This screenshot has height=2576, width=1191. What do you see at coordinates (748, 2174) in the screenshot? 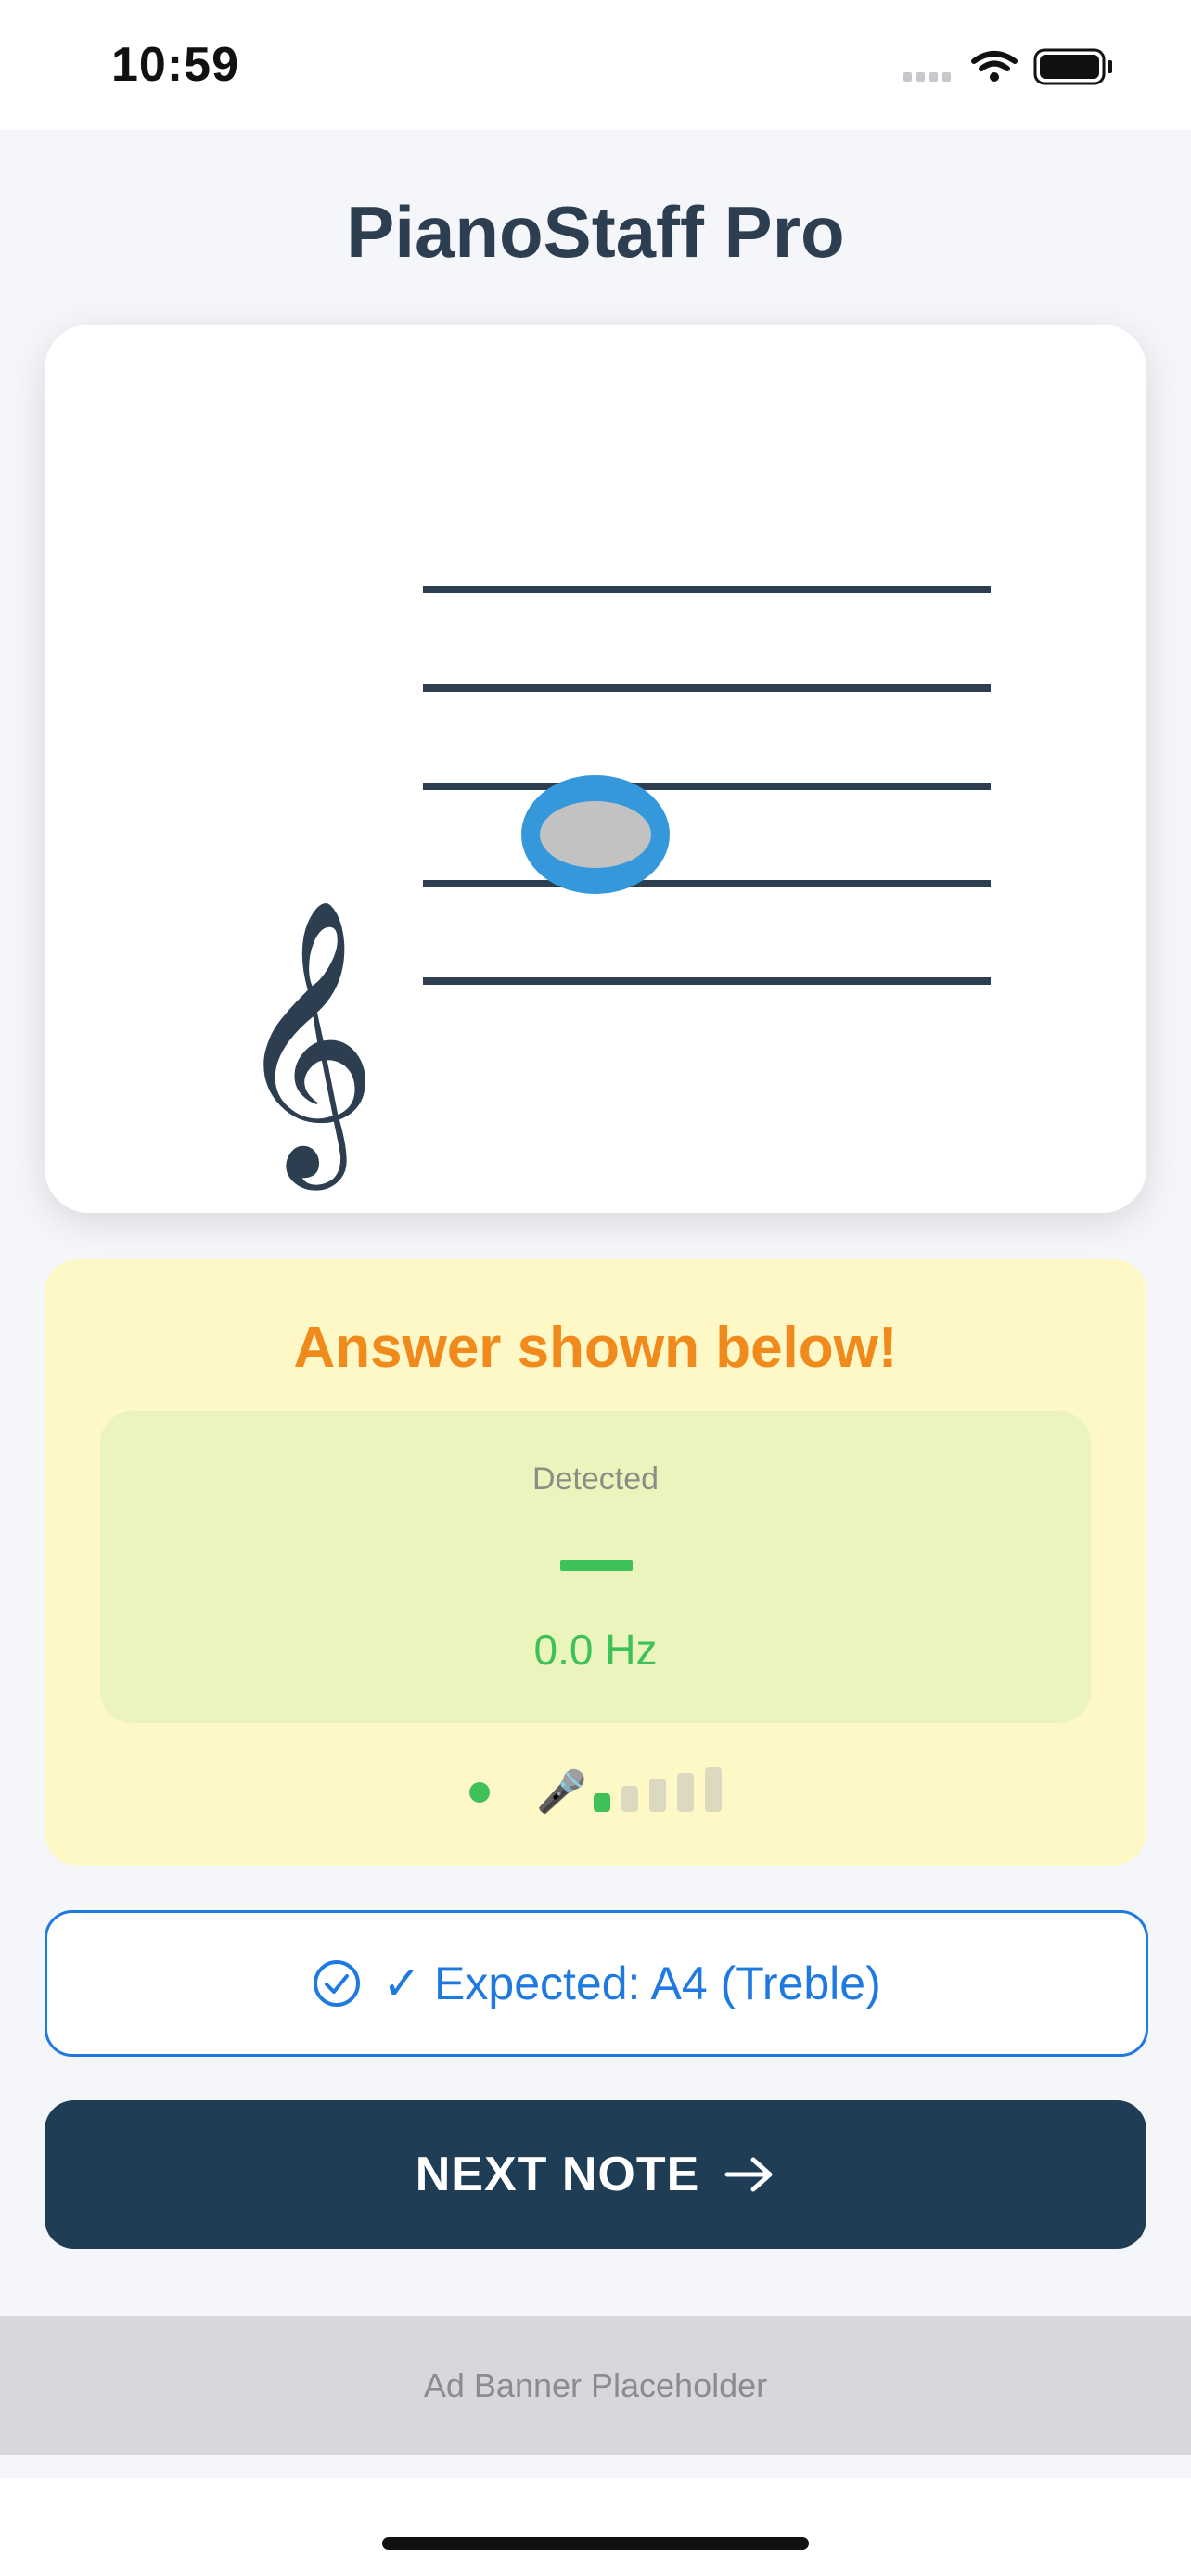
I see `arrow-right-icon` at bounding box center [748, 2174].